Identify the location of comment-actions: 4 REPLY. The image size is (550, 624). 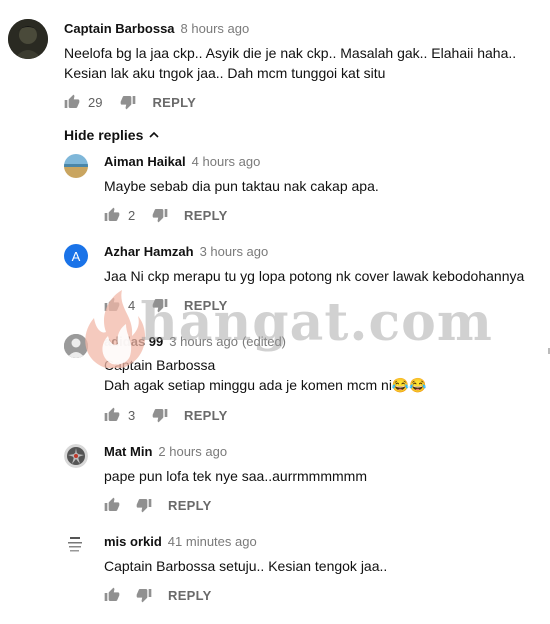
(166, 305).